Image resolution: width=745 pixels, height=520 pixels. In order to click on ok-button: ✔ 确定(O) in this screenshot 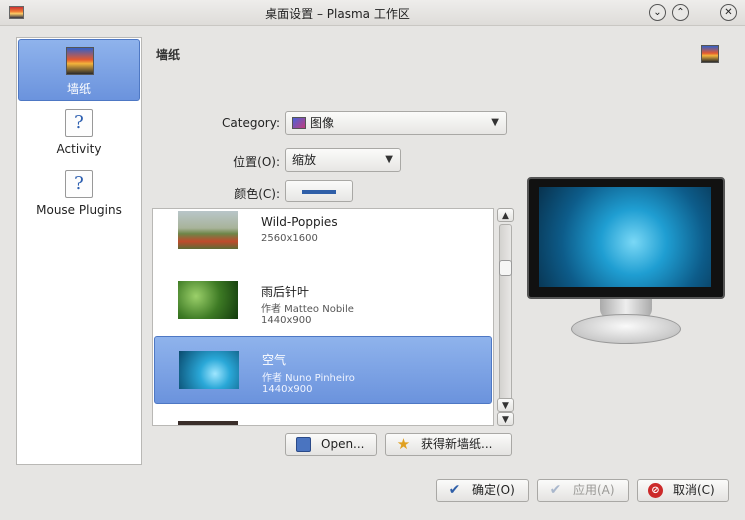, I will do `click(482, 490)`.